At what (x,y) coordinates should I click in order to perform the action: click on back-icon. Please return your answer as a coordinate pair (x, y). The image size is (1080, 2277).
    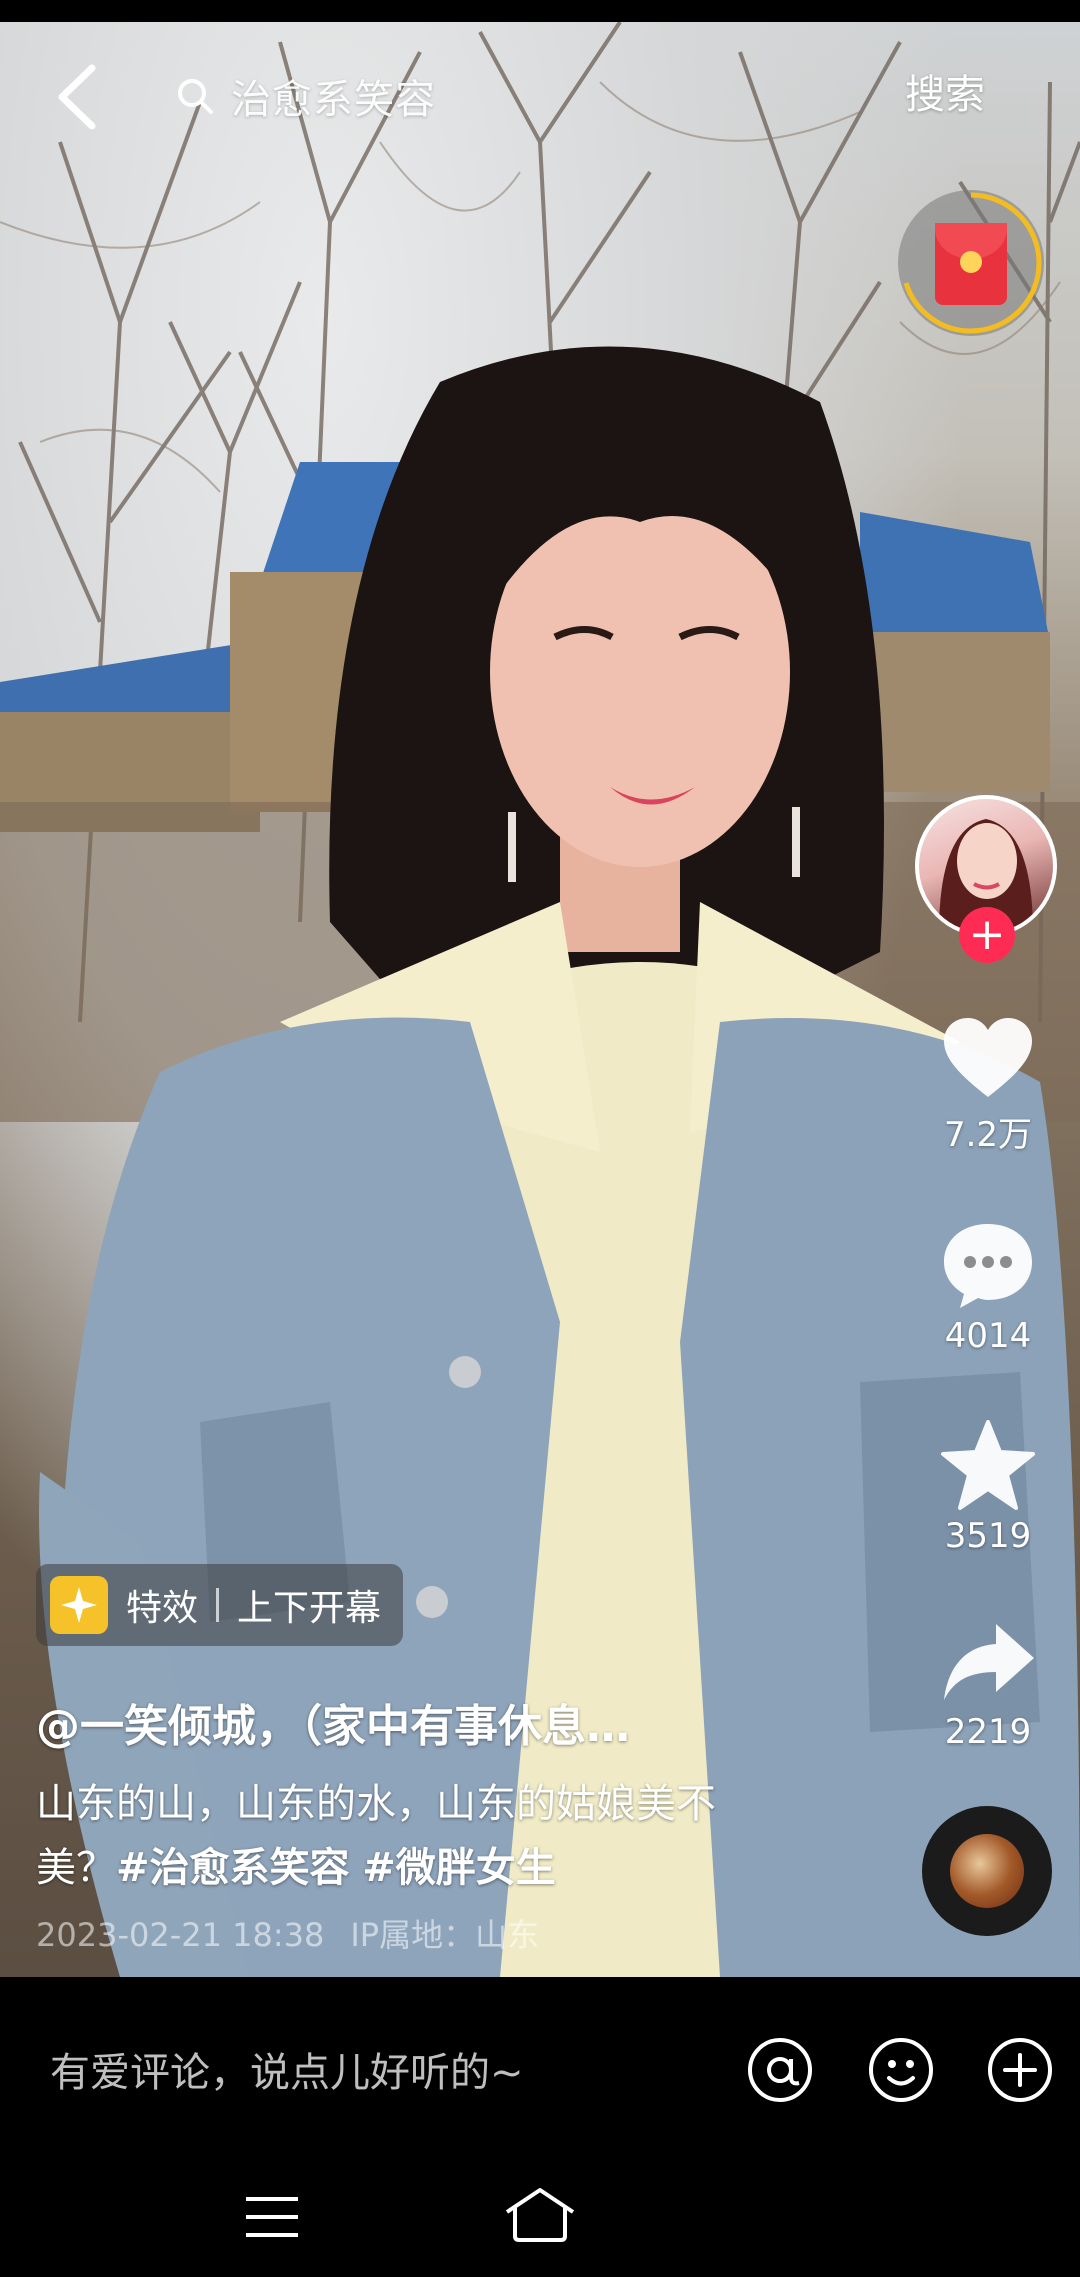
    Looking at the image, I should click on (77, 97).